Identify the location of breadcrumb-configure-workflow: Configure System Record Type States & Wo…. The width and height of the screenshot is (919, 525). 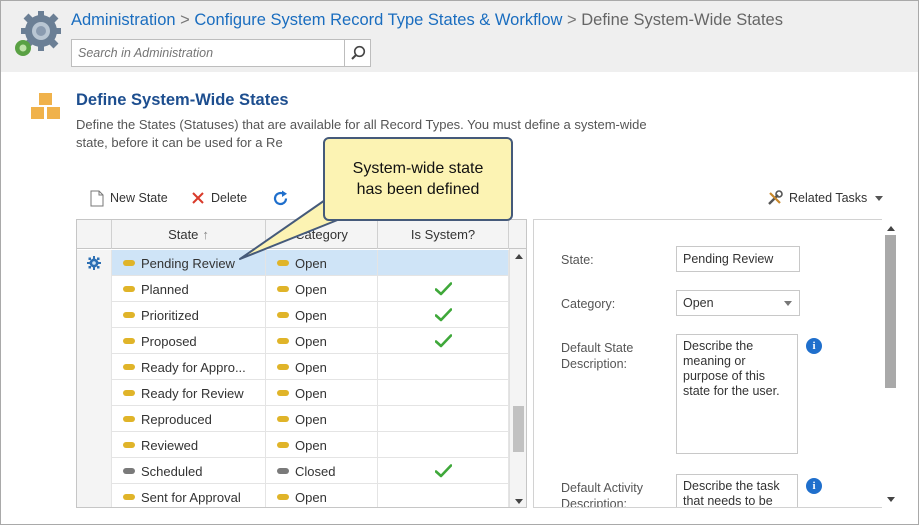
(378, 20).